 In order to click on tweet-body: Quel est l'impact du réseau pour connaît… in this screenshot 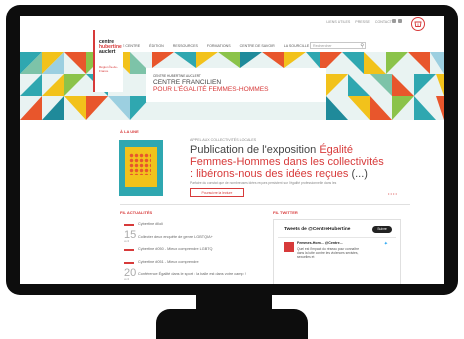, I will do `click(328, 253)`.